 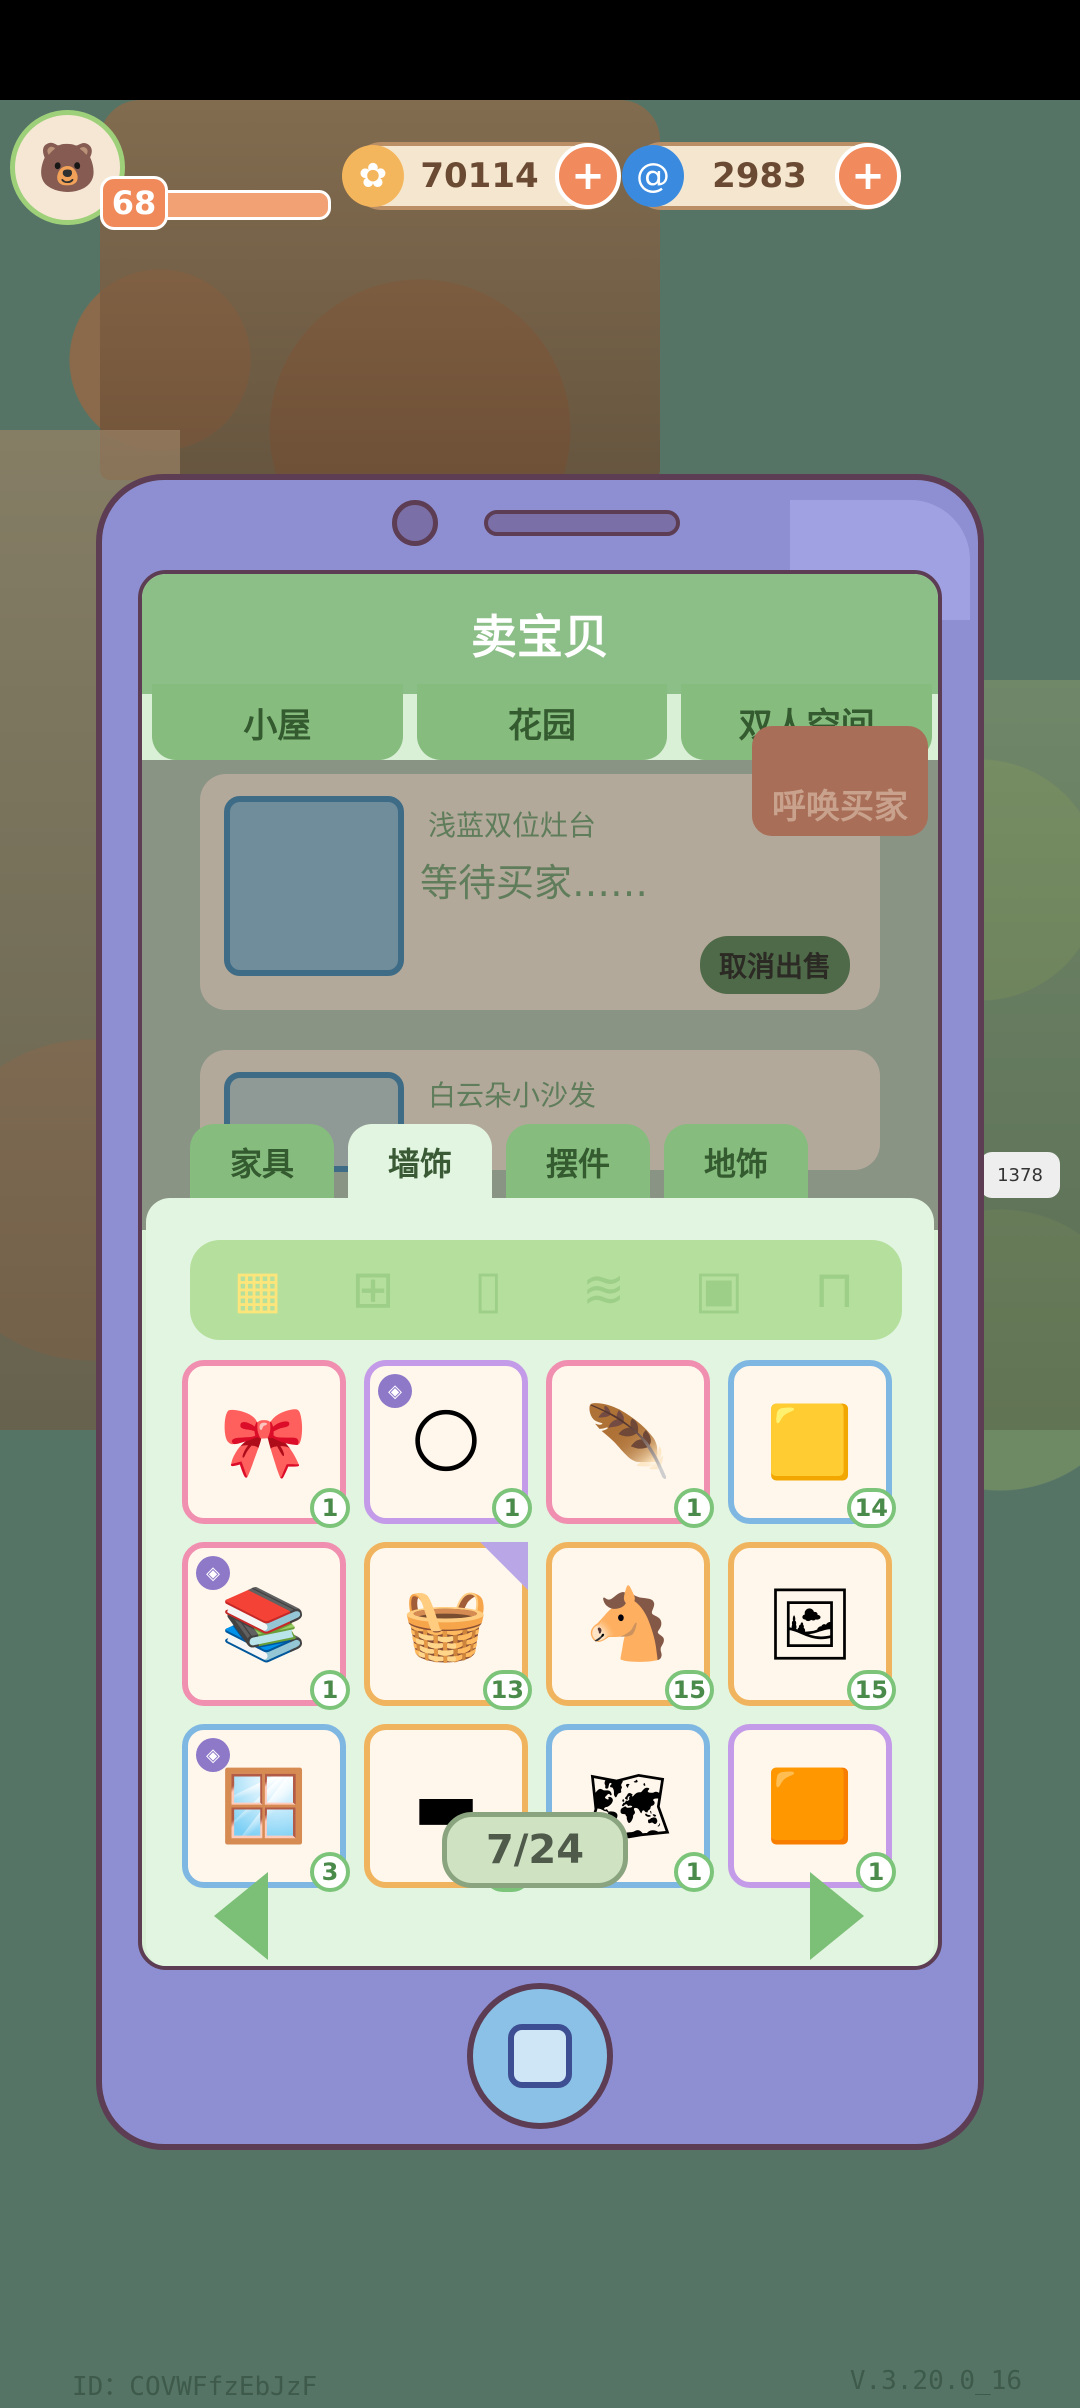 I want to click on stained-window-icon: 🟨, so click(x=810, y=1441).